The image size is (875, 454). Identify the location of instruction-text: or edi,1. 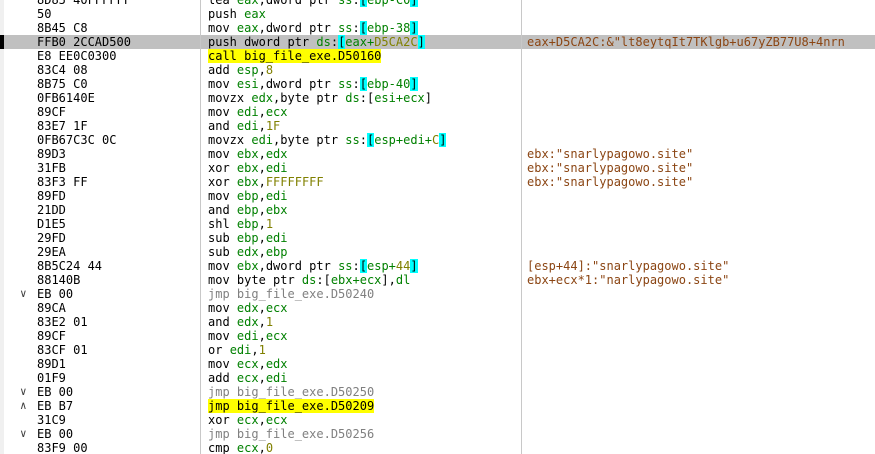
(237, 350).